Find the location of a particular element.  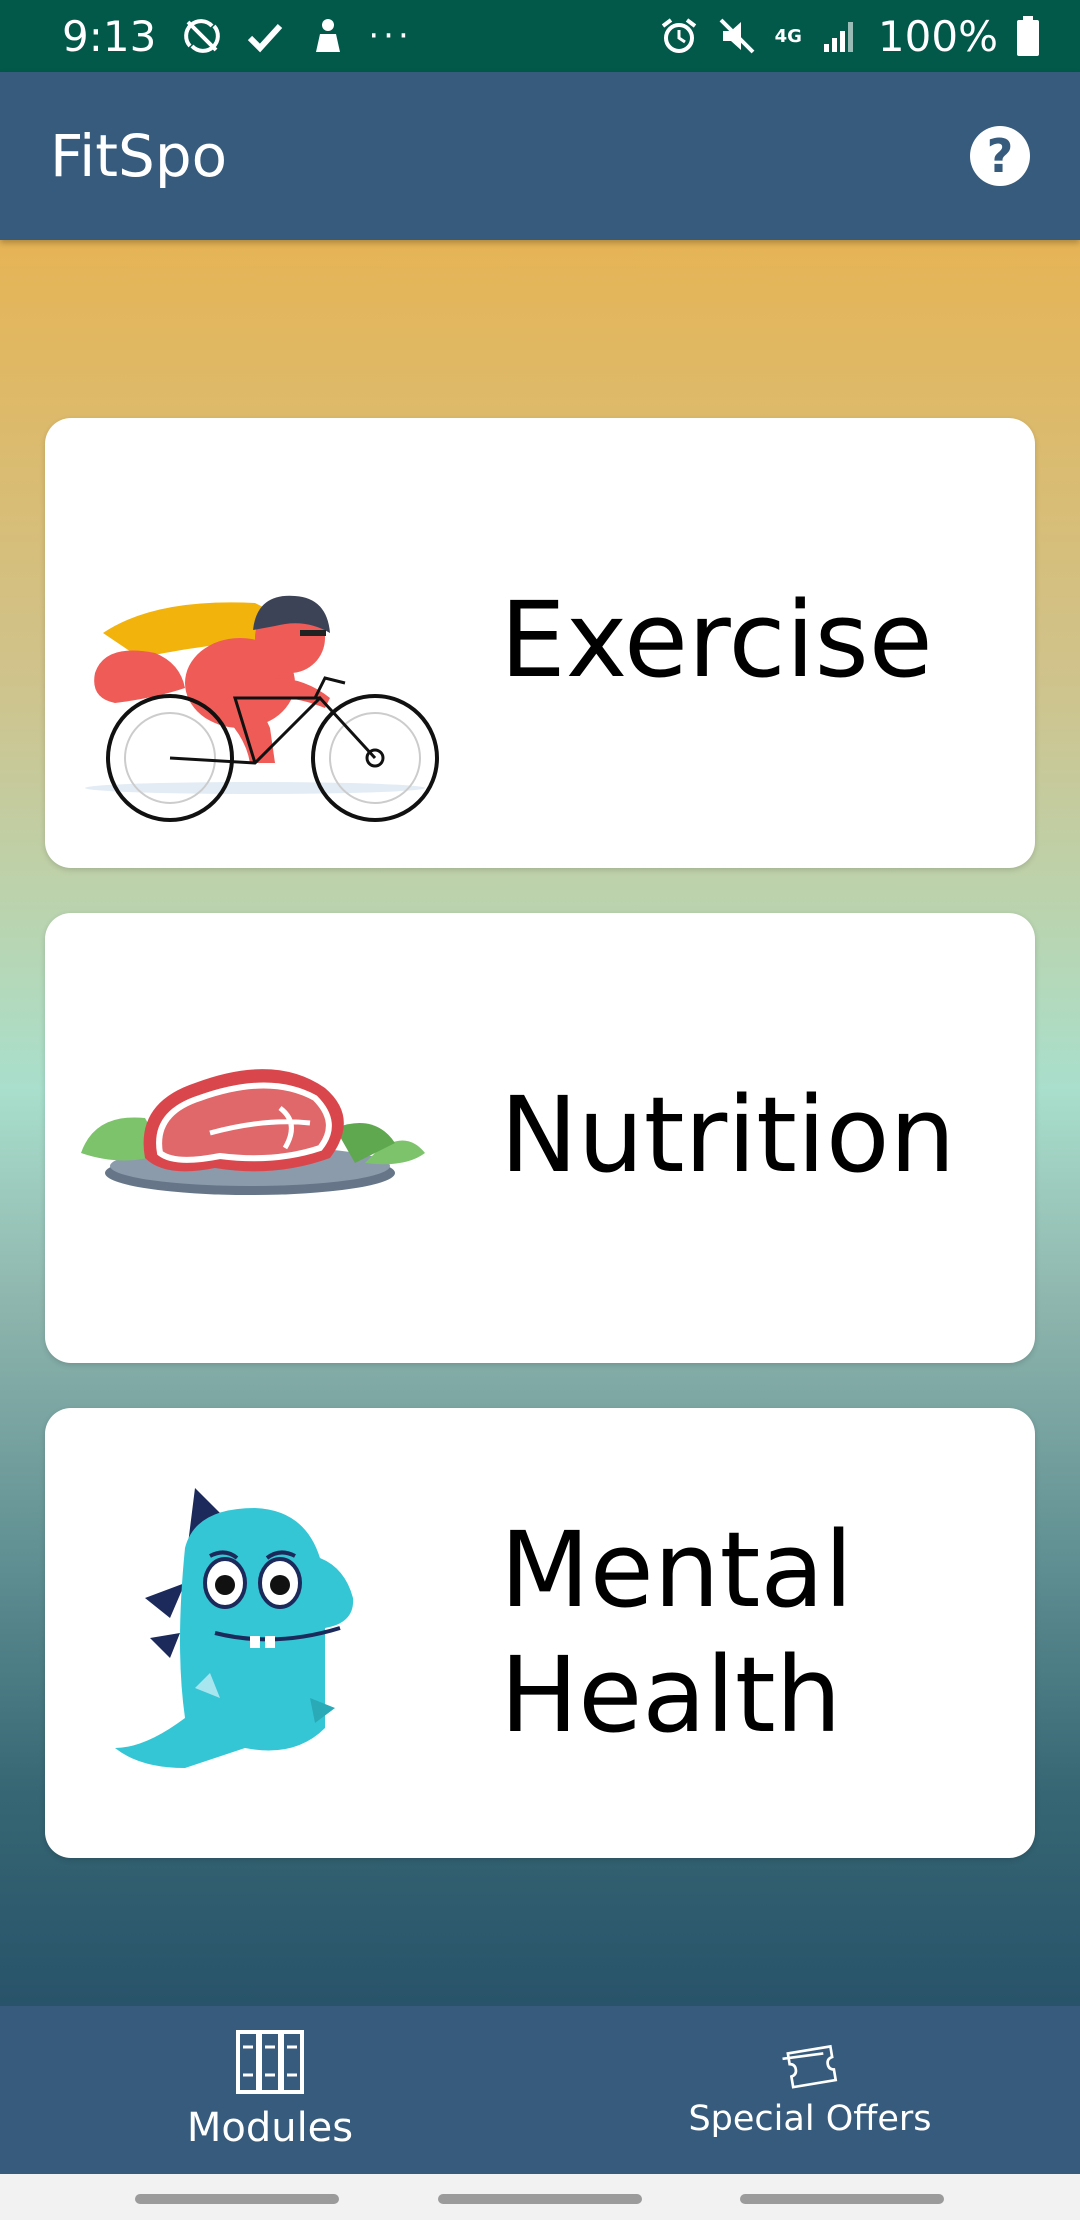

nav-modules: Modules is located at coordinates (270, 2090).